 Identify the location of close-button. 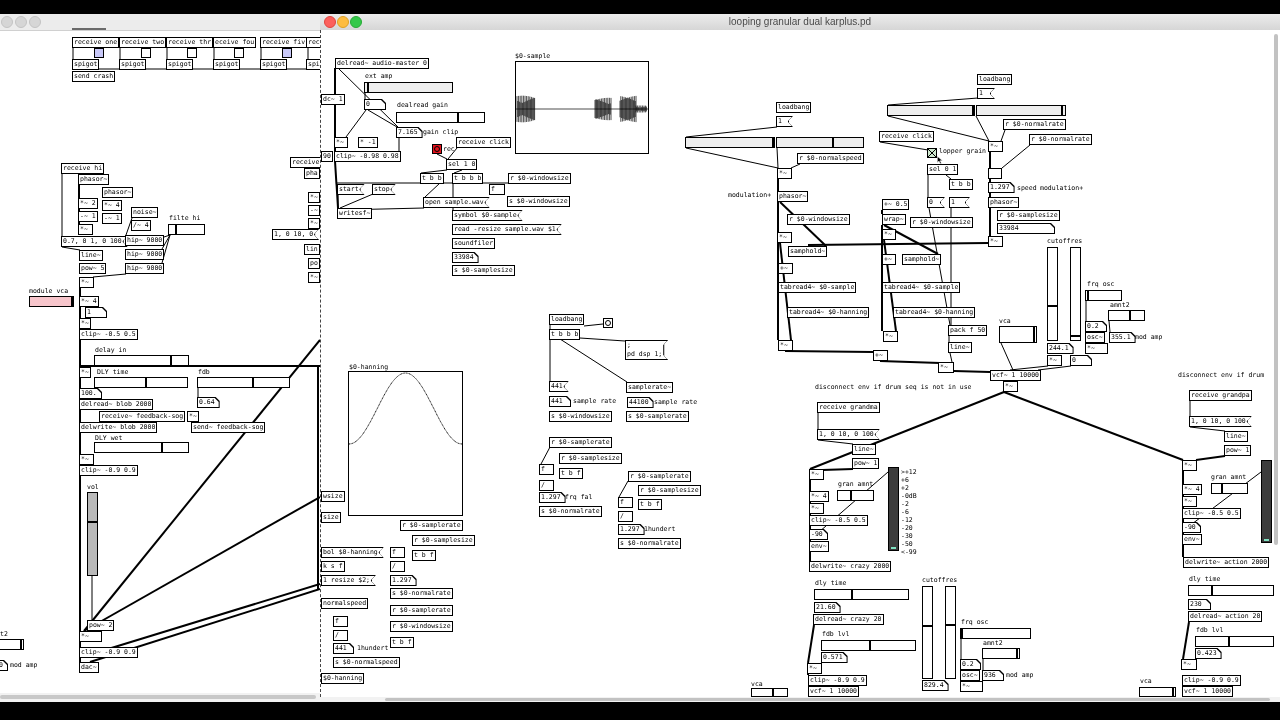
(330, 22).